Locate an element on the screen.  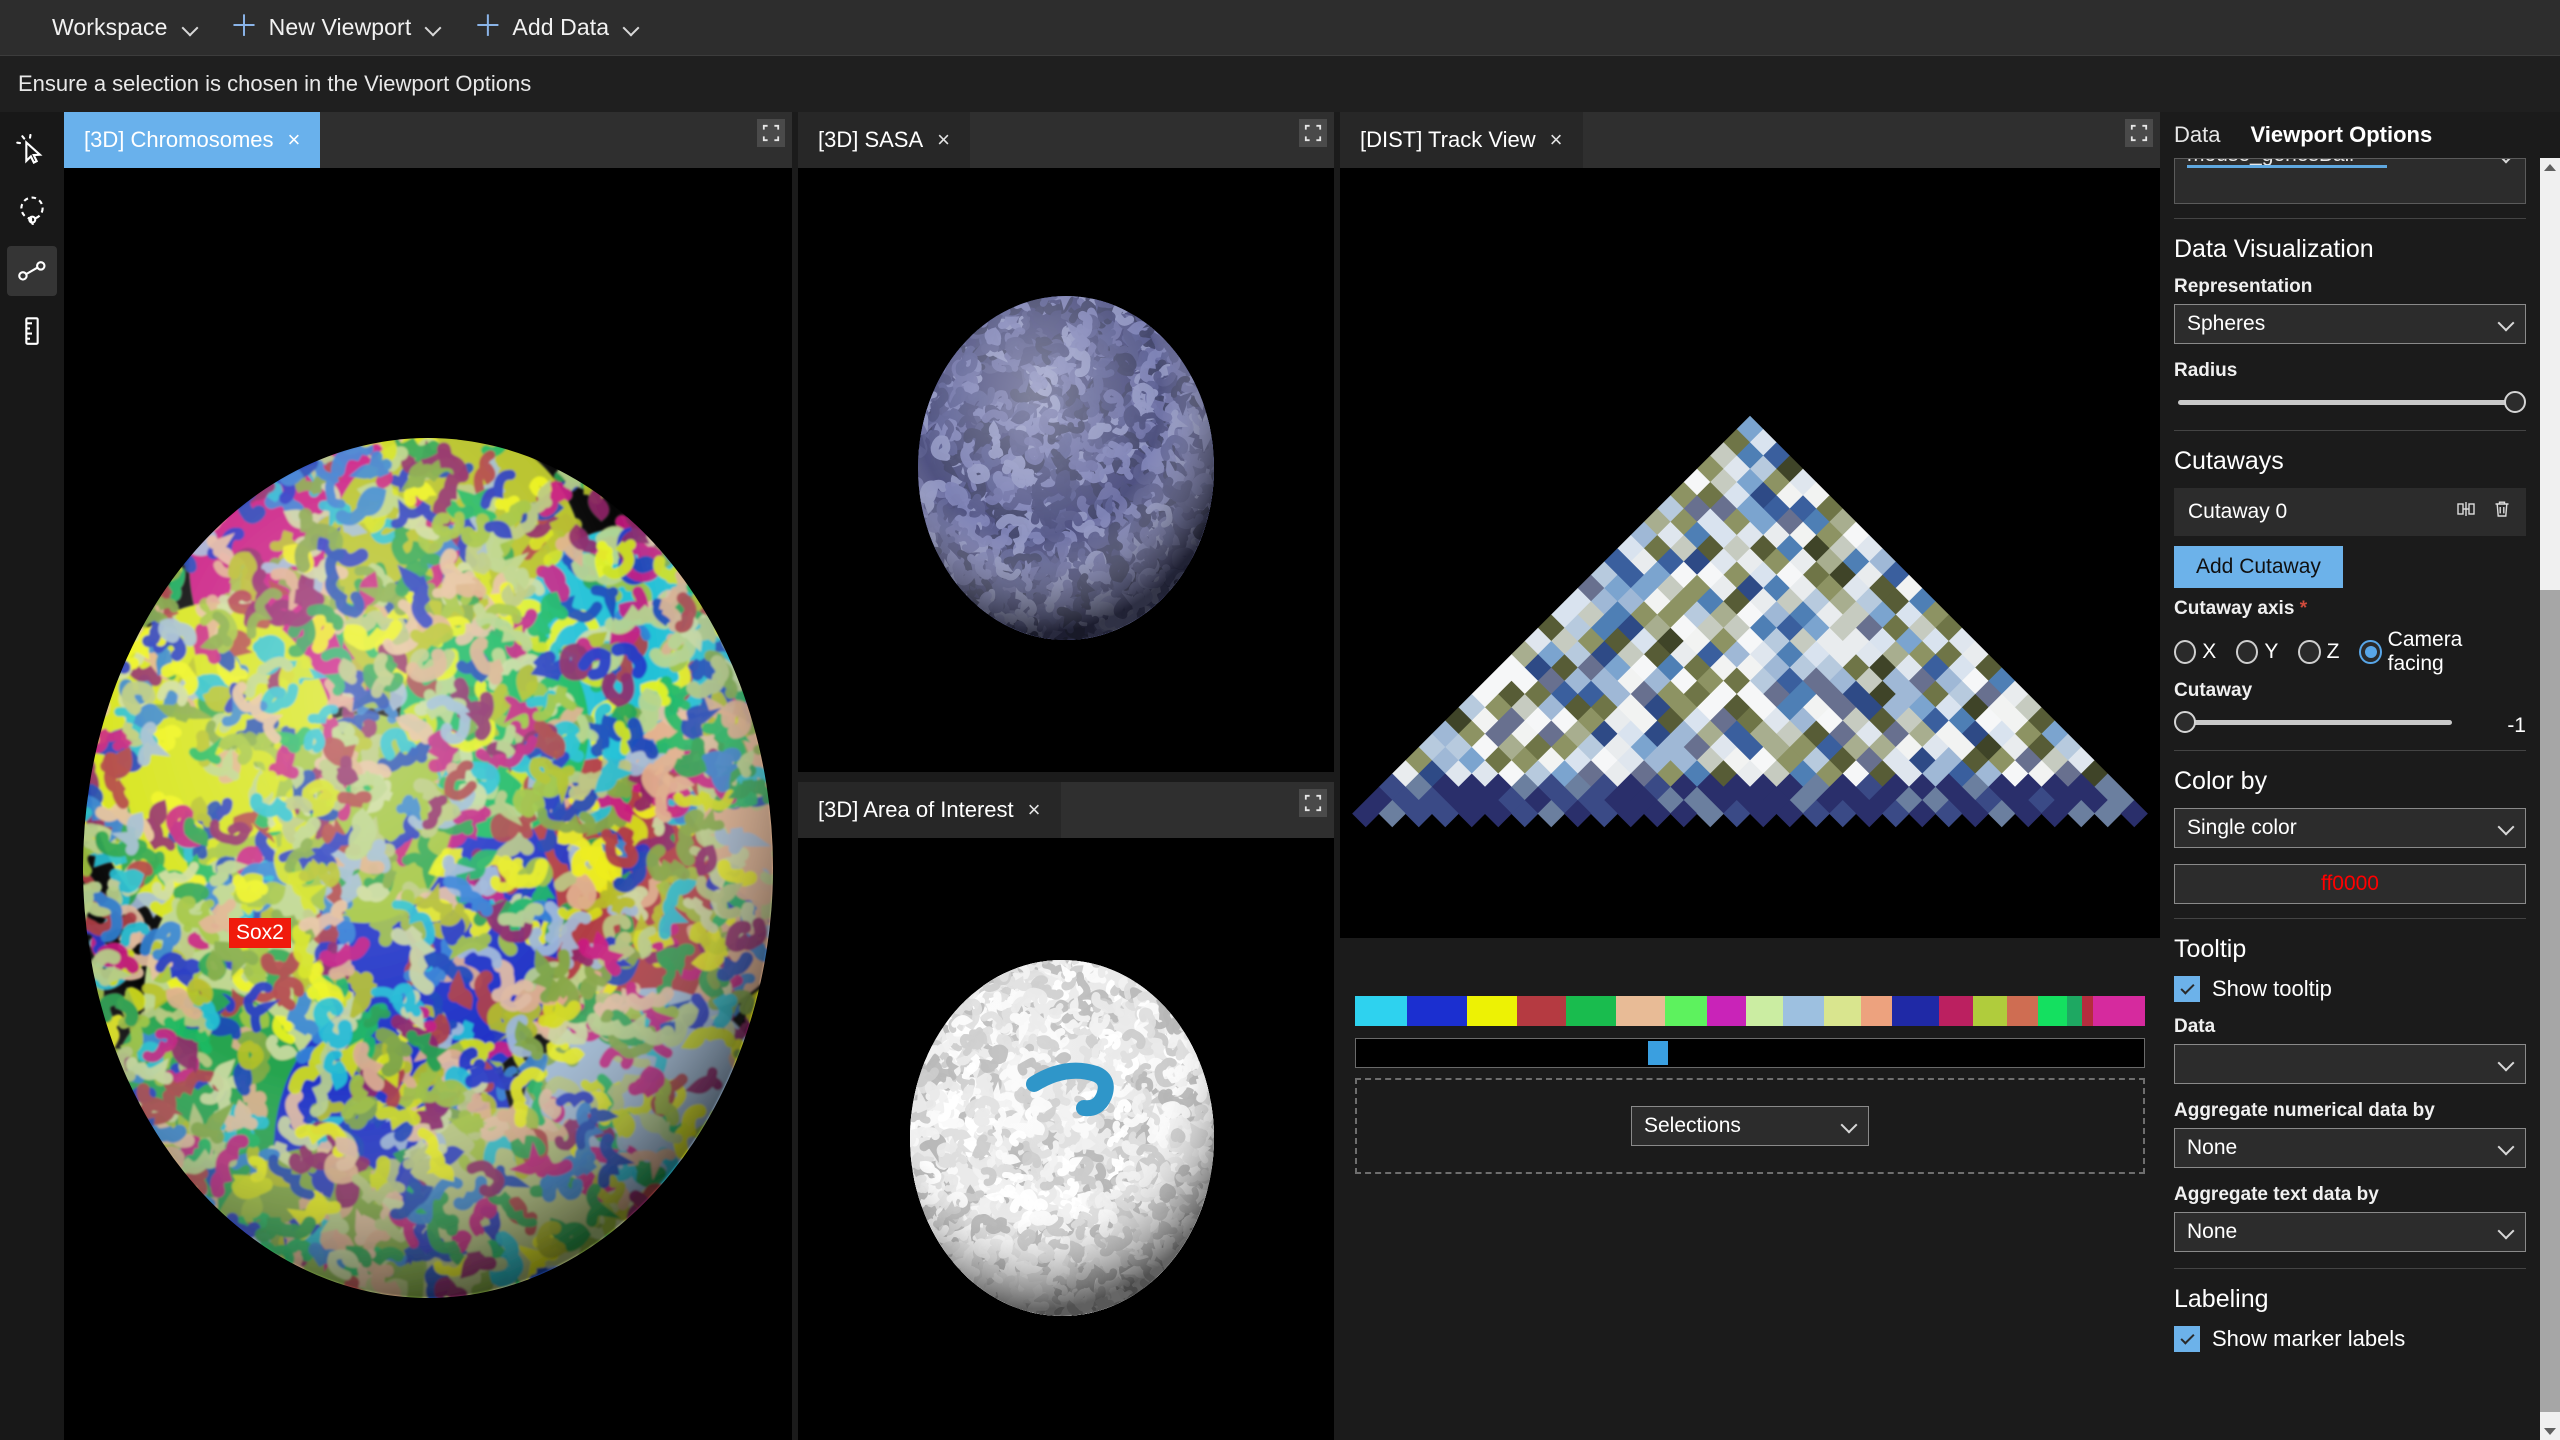
scrollbar-thumb is located at coordinates (2550, 1001).